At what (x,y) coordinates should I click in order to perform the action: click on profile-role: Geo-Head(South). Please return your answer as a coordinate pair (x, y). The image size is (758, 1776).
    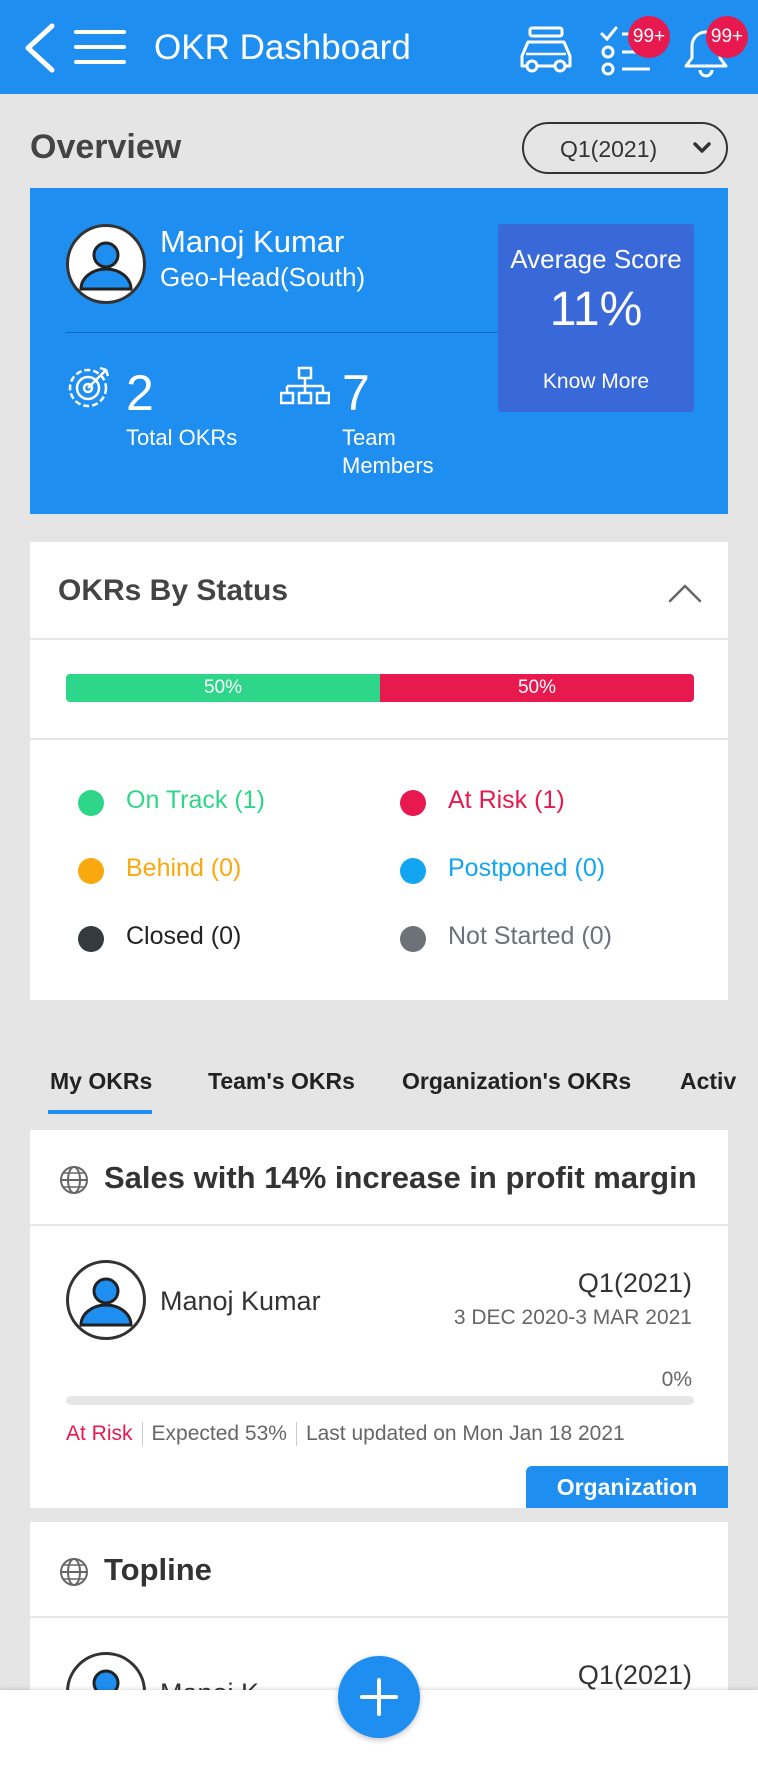
    Looking at the image, I should click on (263, 277).